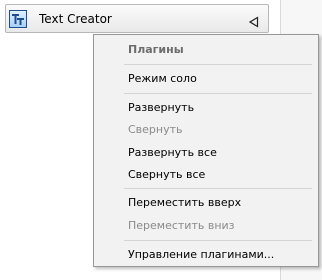  Describe the element at coordinates (137, 18) in the screenshot. I see `plugin-header: Text Creator` at that location.